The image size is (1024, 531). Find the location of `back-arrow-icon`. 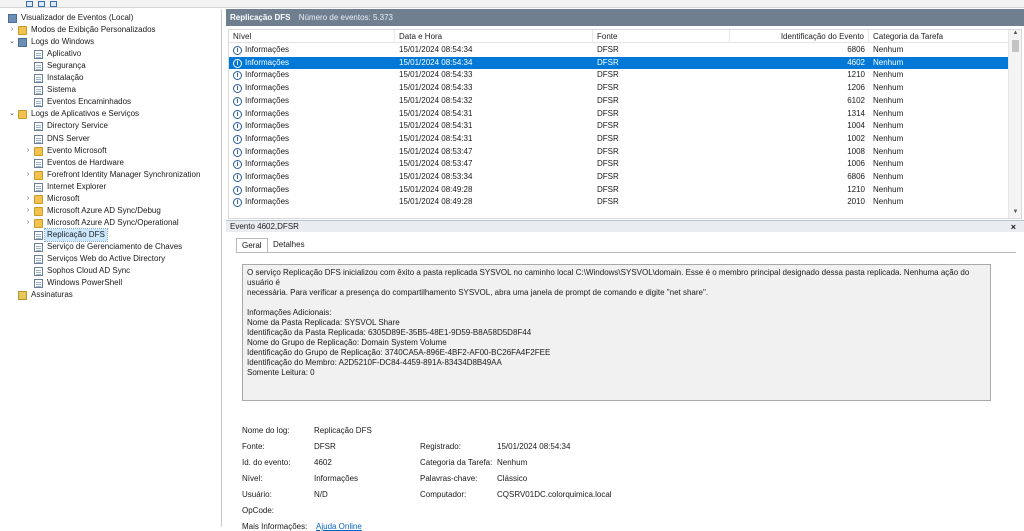

back-arrow-icon is located at coordinates (7, 4).